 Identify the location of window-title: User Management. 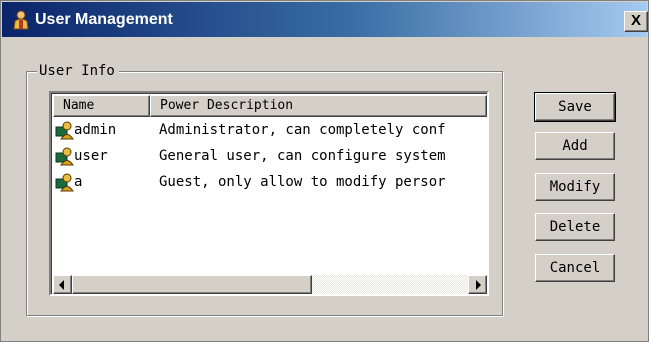
(104, 19).